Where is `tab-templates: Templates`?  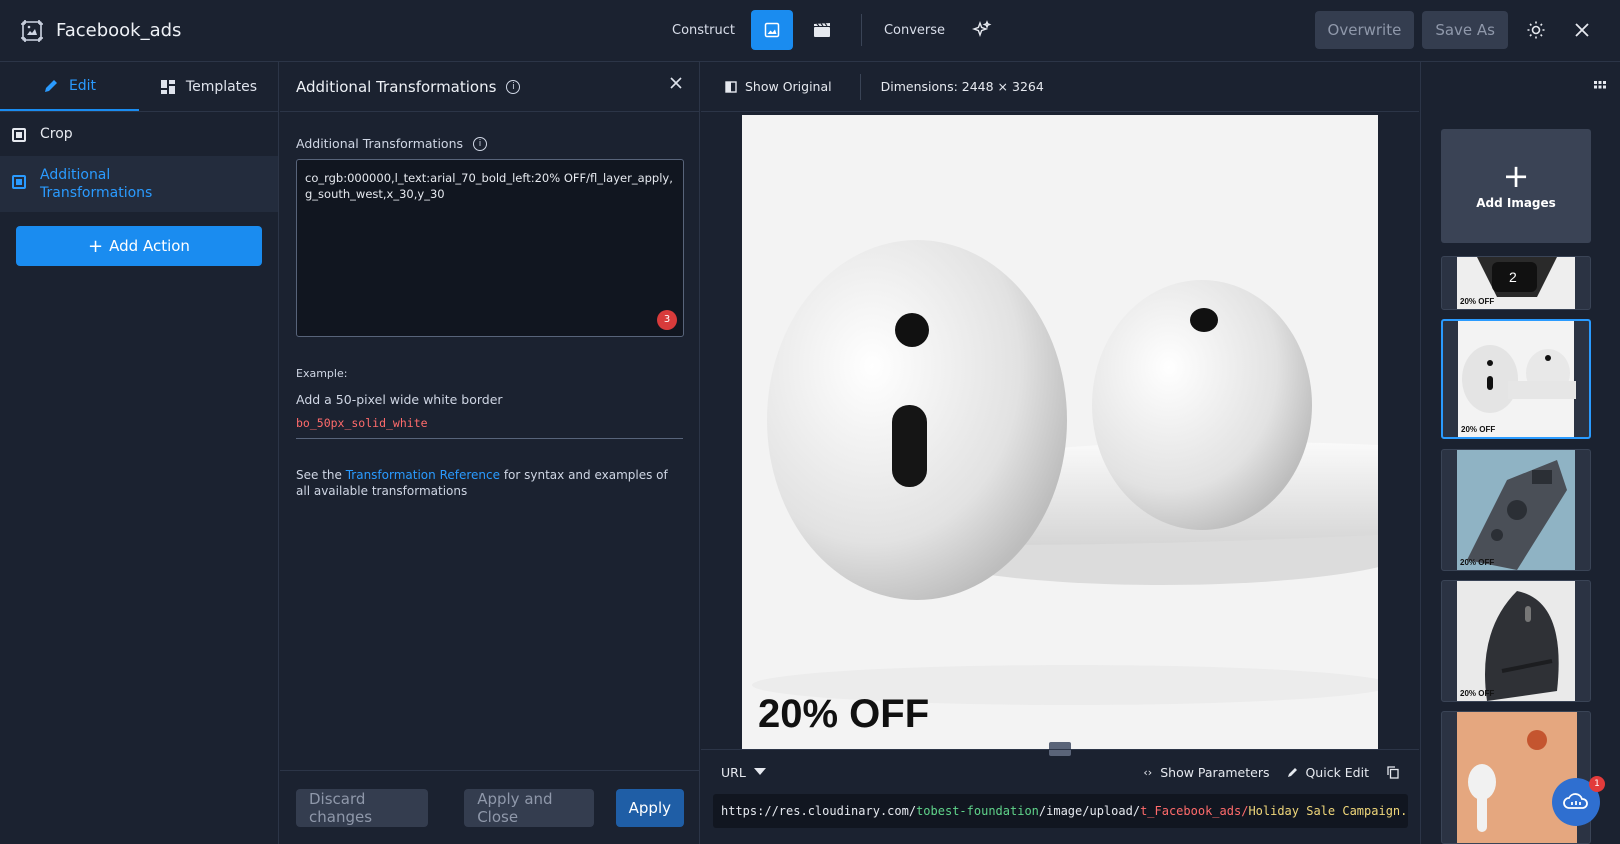
tab-templates: Templates is located at coordinates (208, 86).